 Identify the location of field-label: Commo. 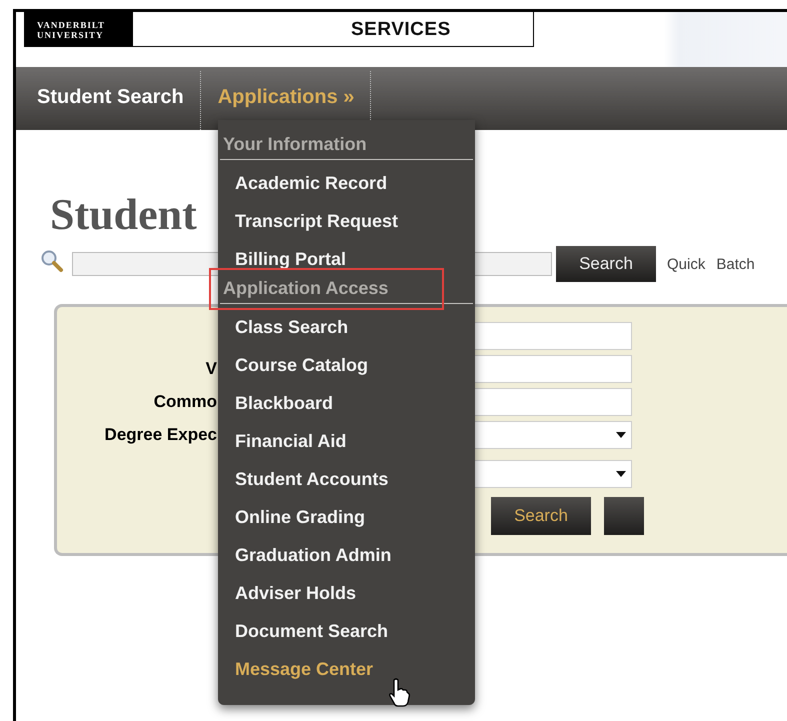
(184, 402).